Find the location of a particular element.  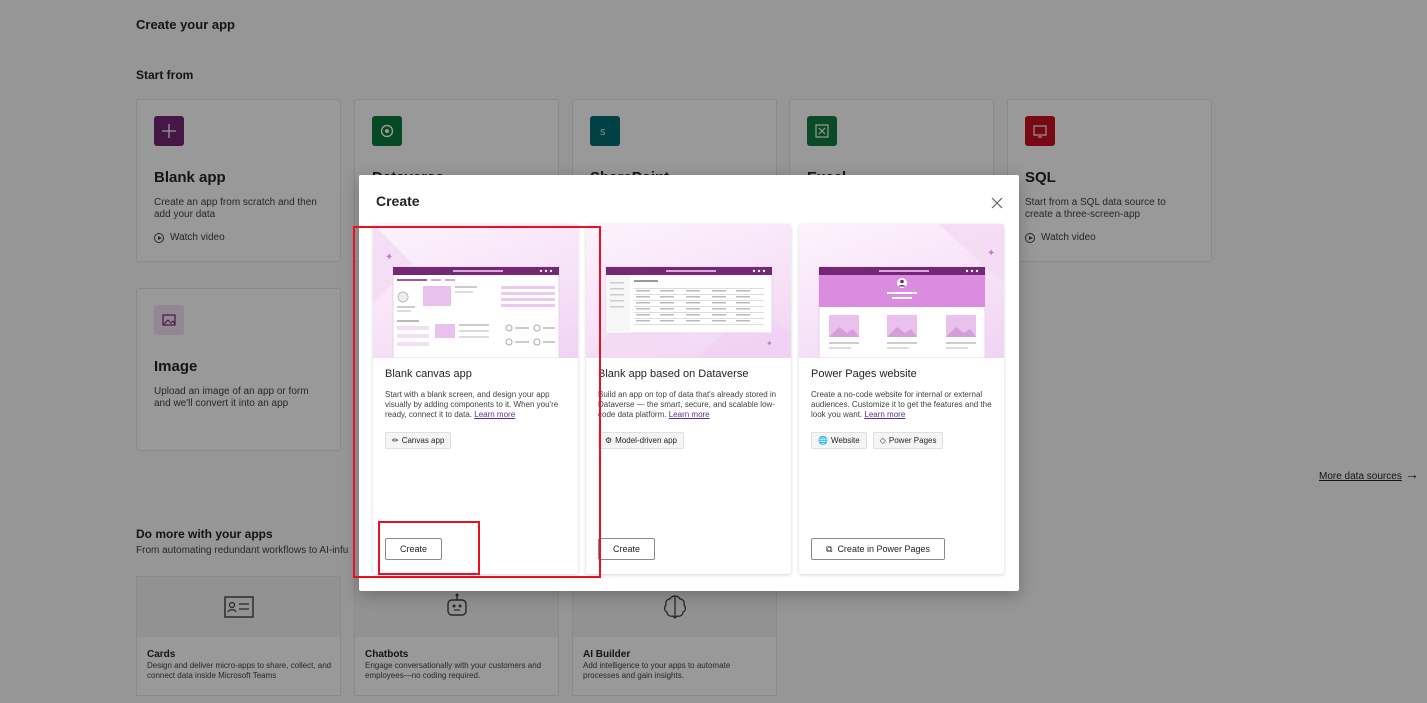

tag-model-driven-app: ⚙ Model-driven app is located at coordinates (641, 440).